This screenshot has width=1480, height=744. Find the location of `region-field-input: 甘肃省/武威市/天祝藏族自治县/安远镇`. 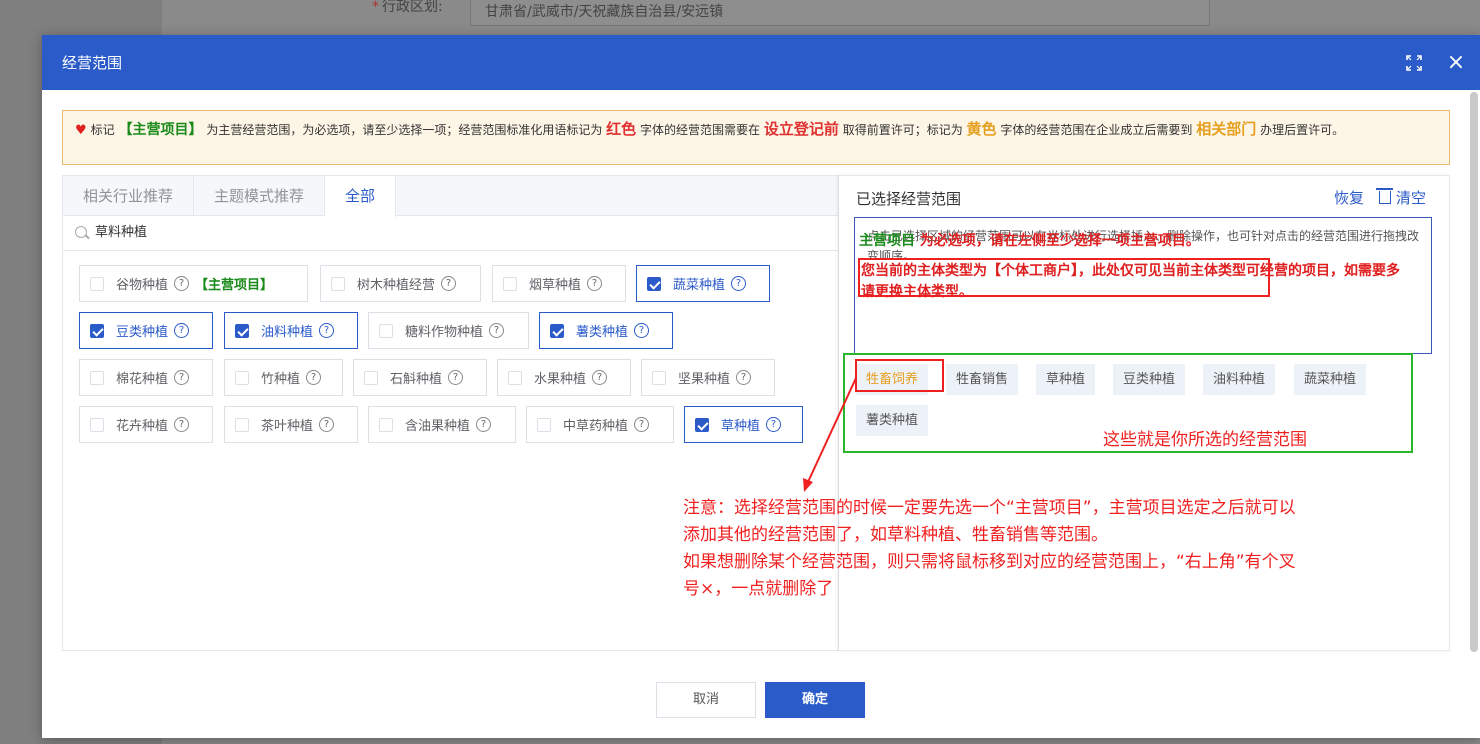

region-field-input: 甘肃省/武威市/天祝藏族自治县/安远镇 is located at coordinates (840, 13).